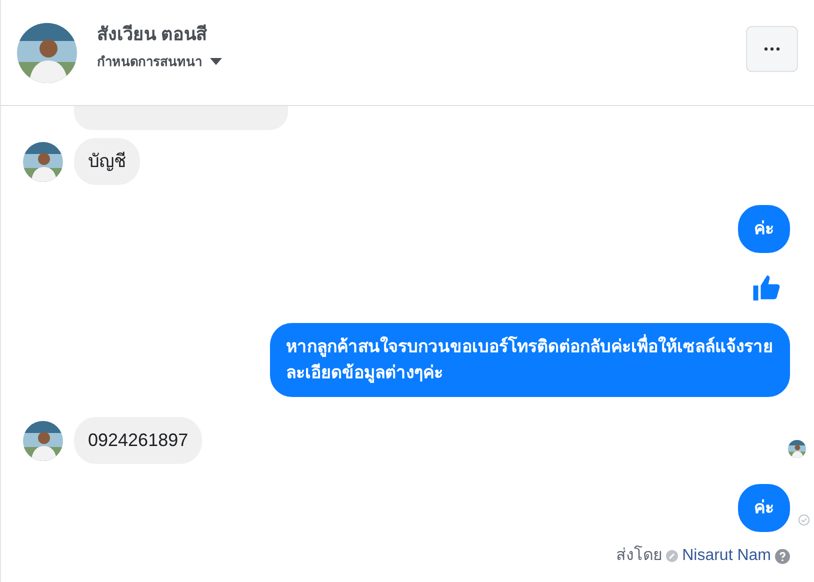 This screenshot has width=814, height=582. What do you see at coordinates (216, 62) in the screenshot?
I see `caret-icon` at bounding box center [216, 62].